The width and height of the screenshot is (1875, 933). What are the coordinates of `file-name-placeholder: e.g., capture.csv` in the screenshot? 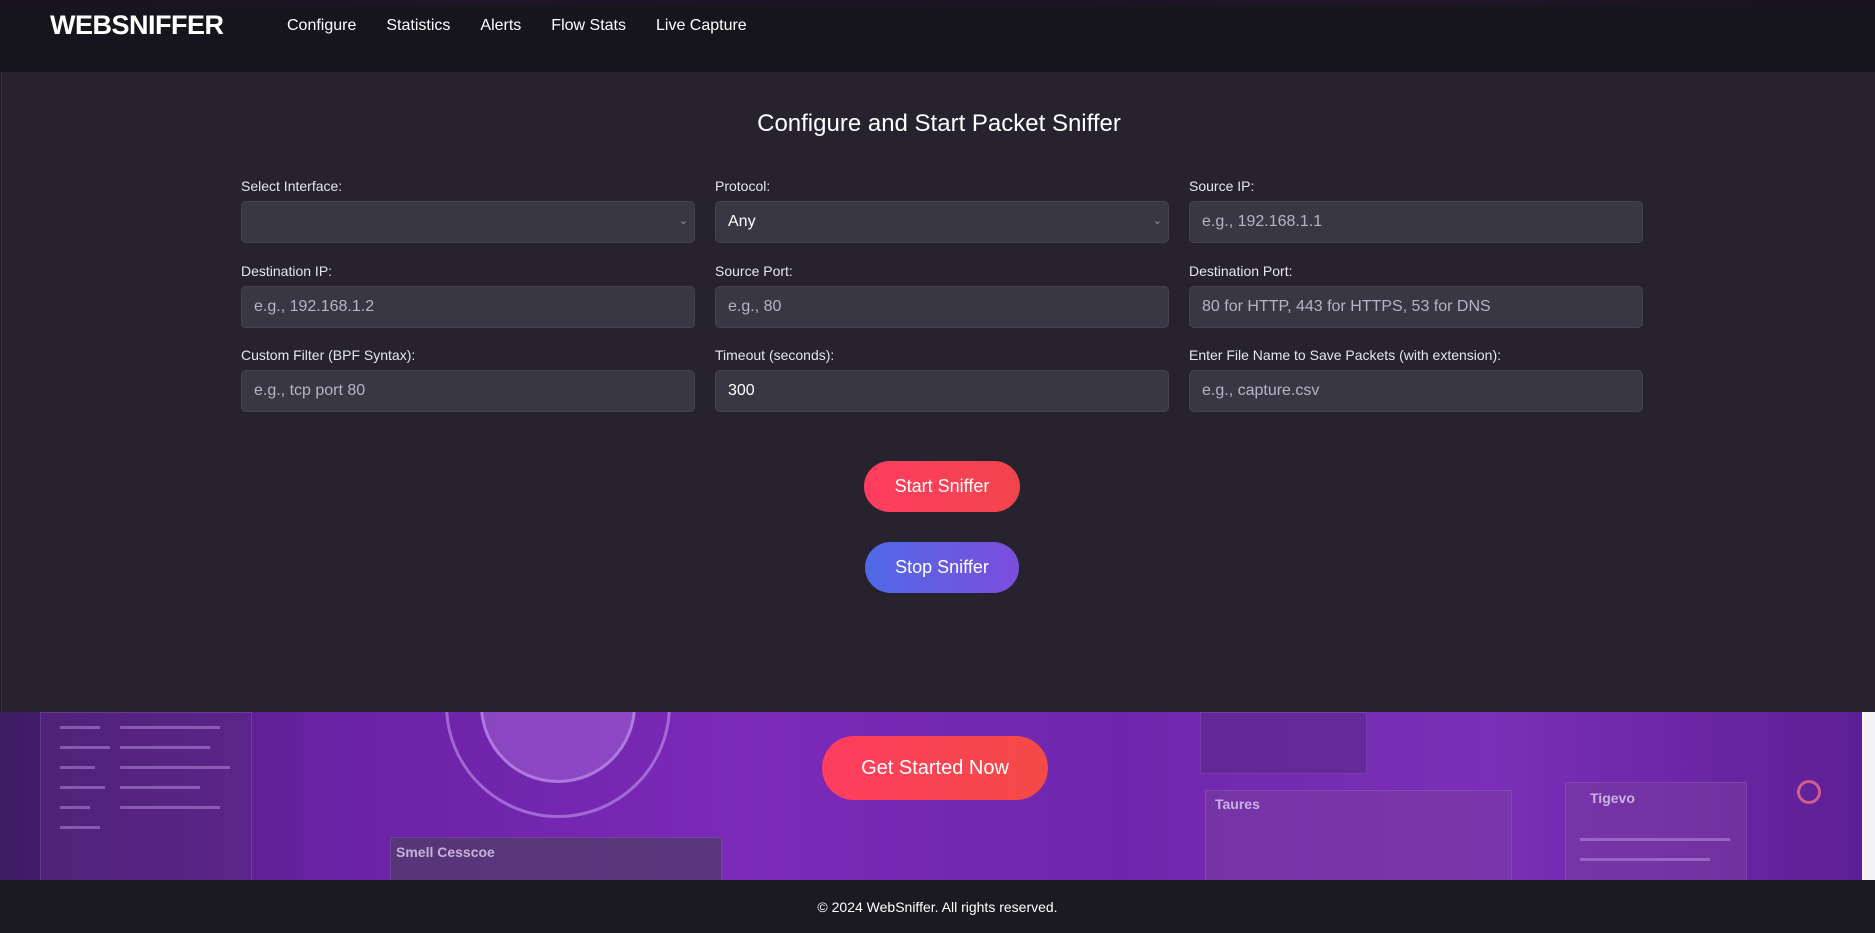 It's located at (1261, 390).